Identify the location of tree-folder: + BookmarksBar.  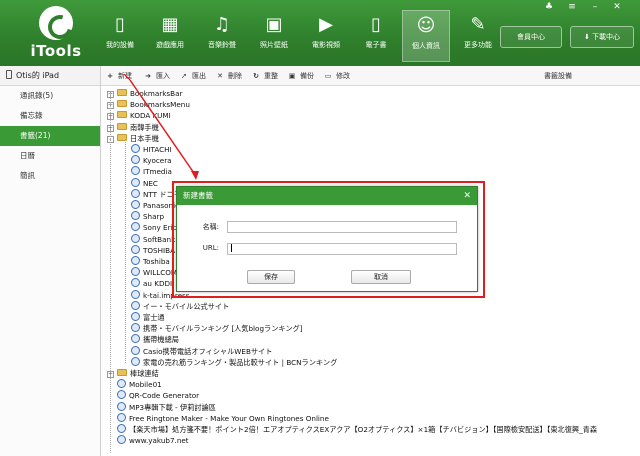
(144, 93).